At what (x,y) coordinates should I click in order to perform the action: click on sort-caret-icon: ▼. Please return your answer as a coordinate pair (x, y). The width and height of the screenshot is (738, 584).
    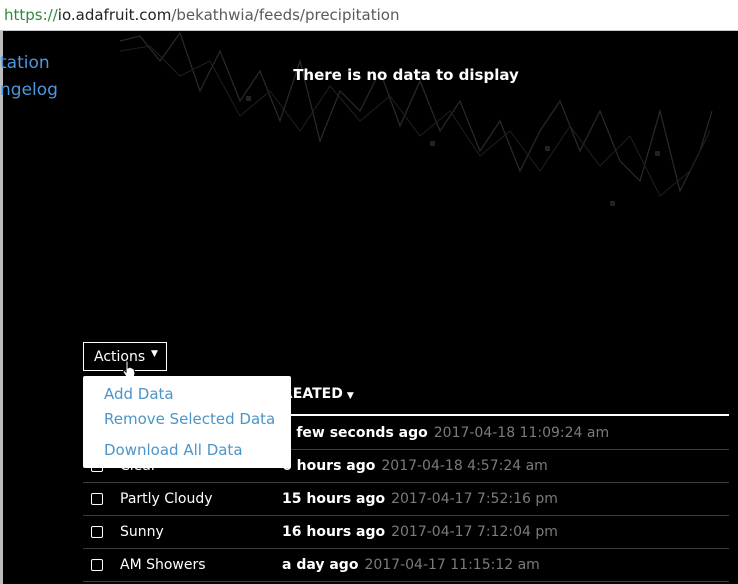
    Looking at the image, I should click on (350, 396).